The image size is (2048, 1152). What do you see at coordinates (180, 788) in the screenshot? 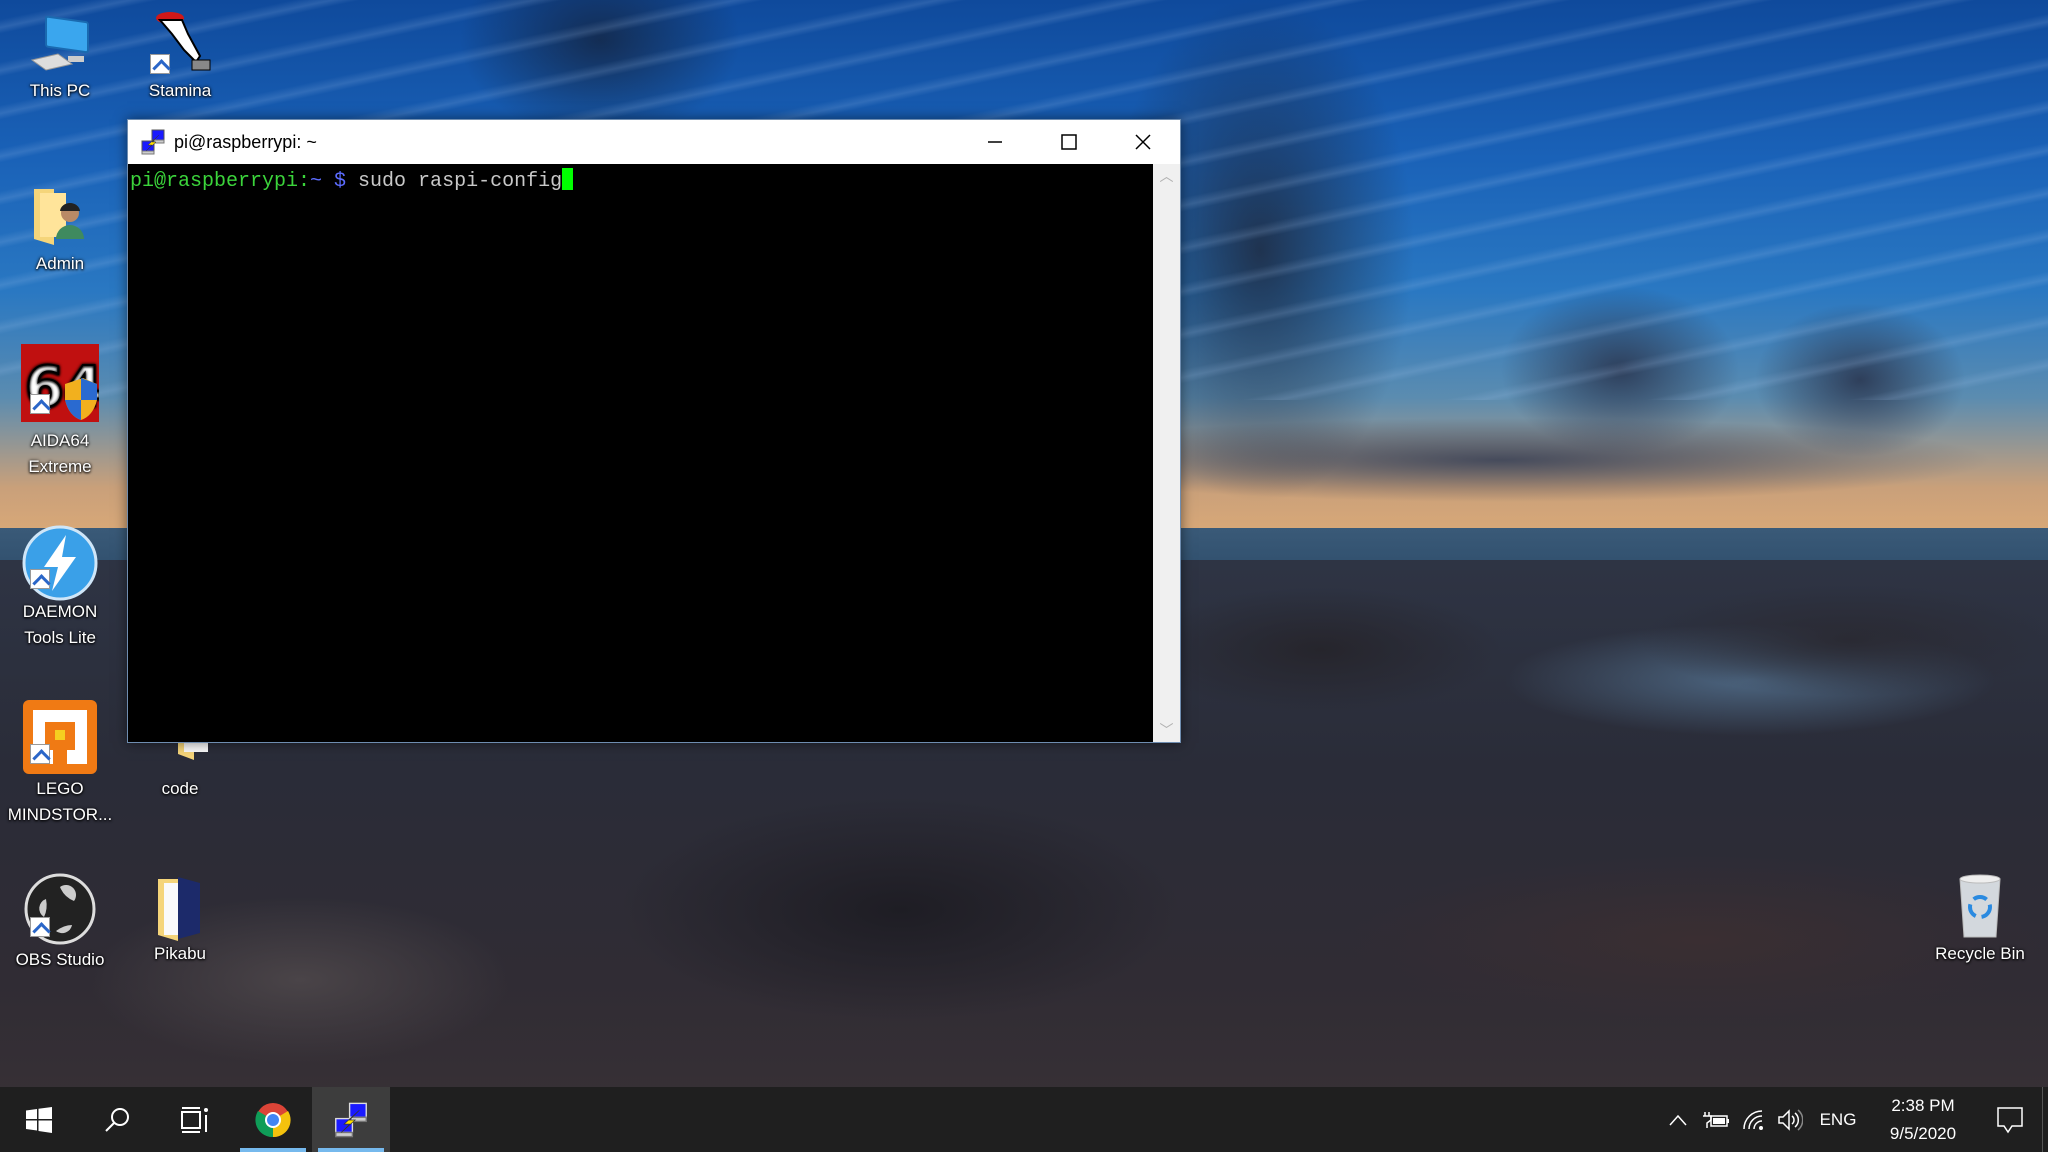
I see `desktop-icon-label: code` at bounding box center [180, 788].